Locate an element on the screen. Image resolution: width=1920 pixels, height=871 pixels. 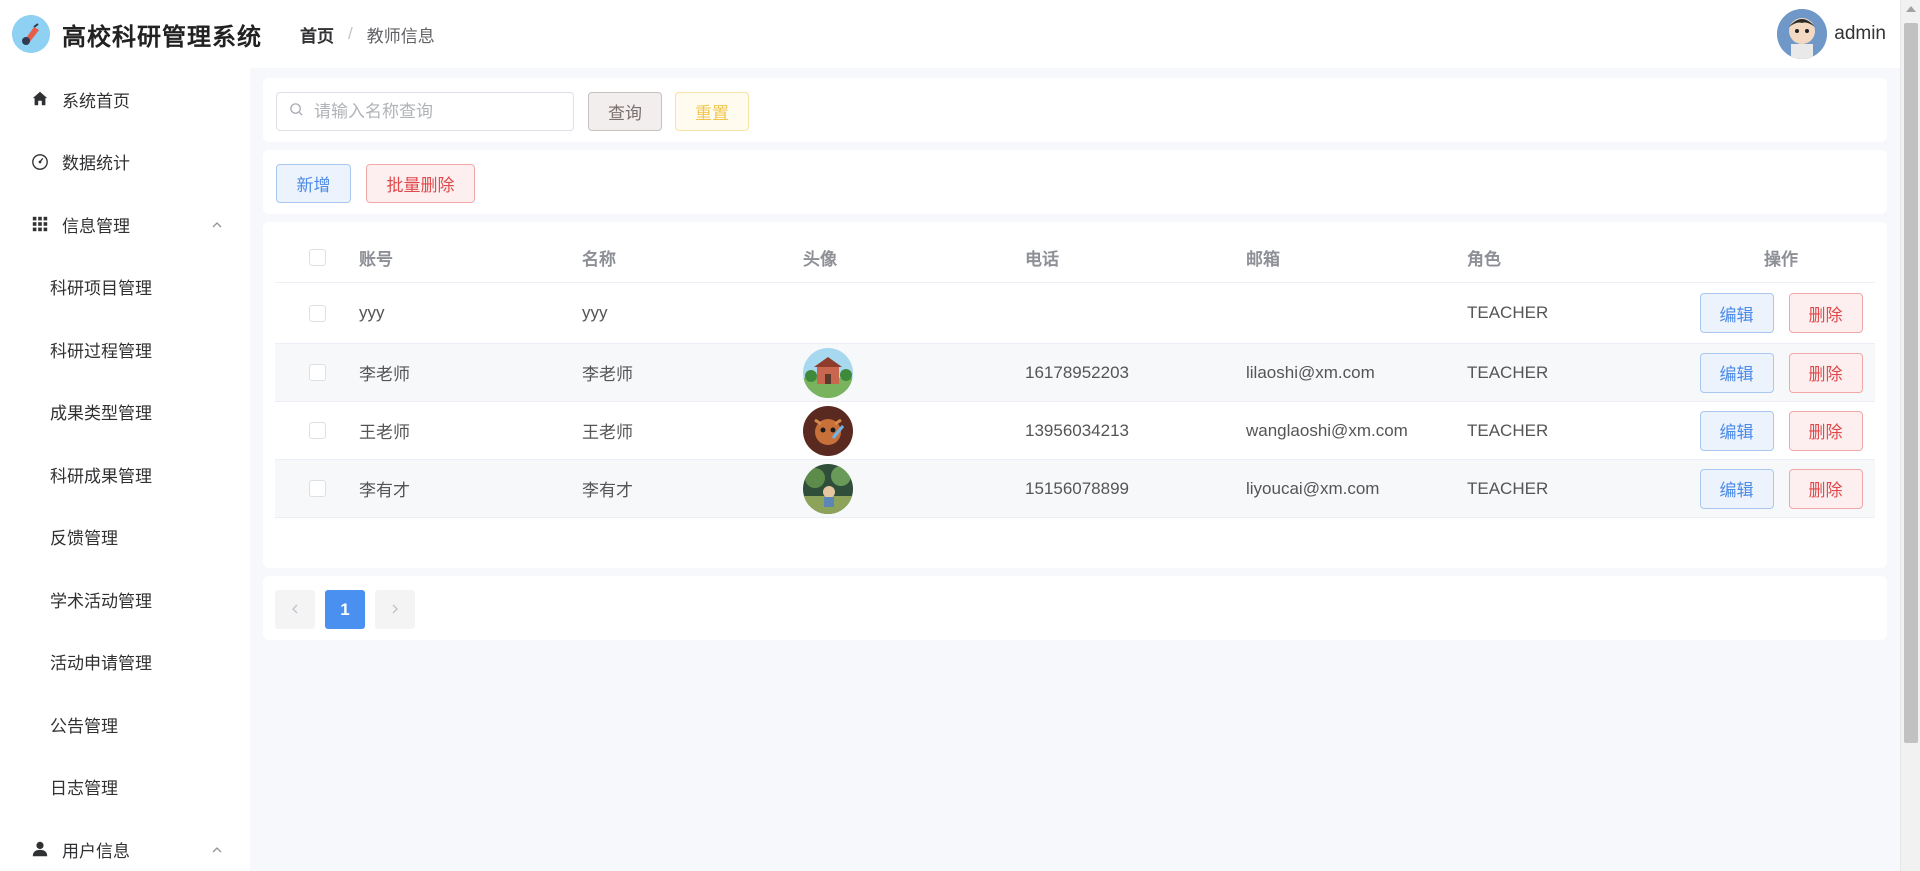
chevron-left-icon is located at coordinates (295, 610).